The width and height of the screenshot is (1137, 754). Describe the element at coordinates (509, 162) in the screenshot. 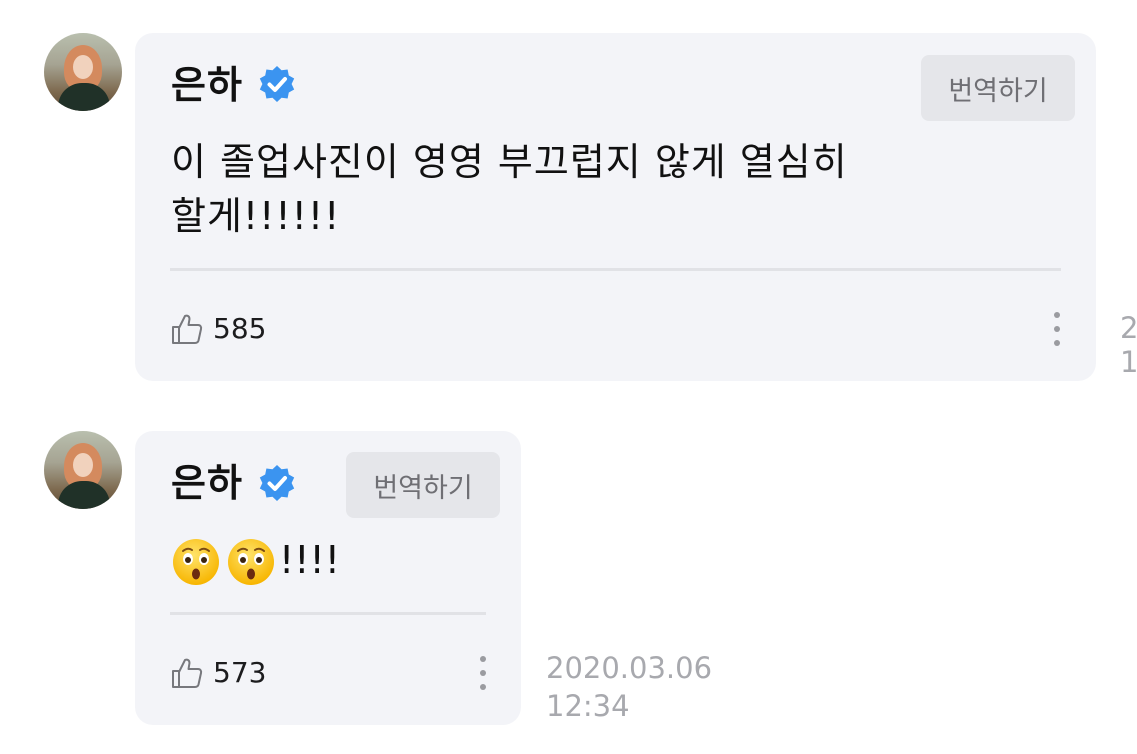

I see `comment-text-line: 이 졸업사진이 영영 부끄럽지 않게 열심히` at that location.